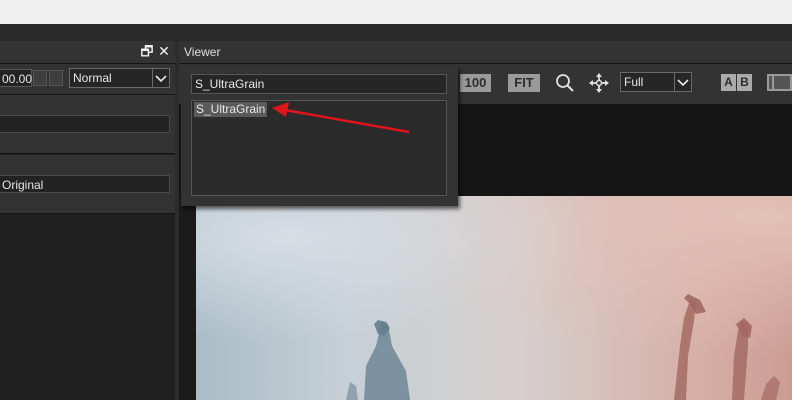 This screenshot has width=792, height=400. I want to click on increment-button, so click(56, 78).